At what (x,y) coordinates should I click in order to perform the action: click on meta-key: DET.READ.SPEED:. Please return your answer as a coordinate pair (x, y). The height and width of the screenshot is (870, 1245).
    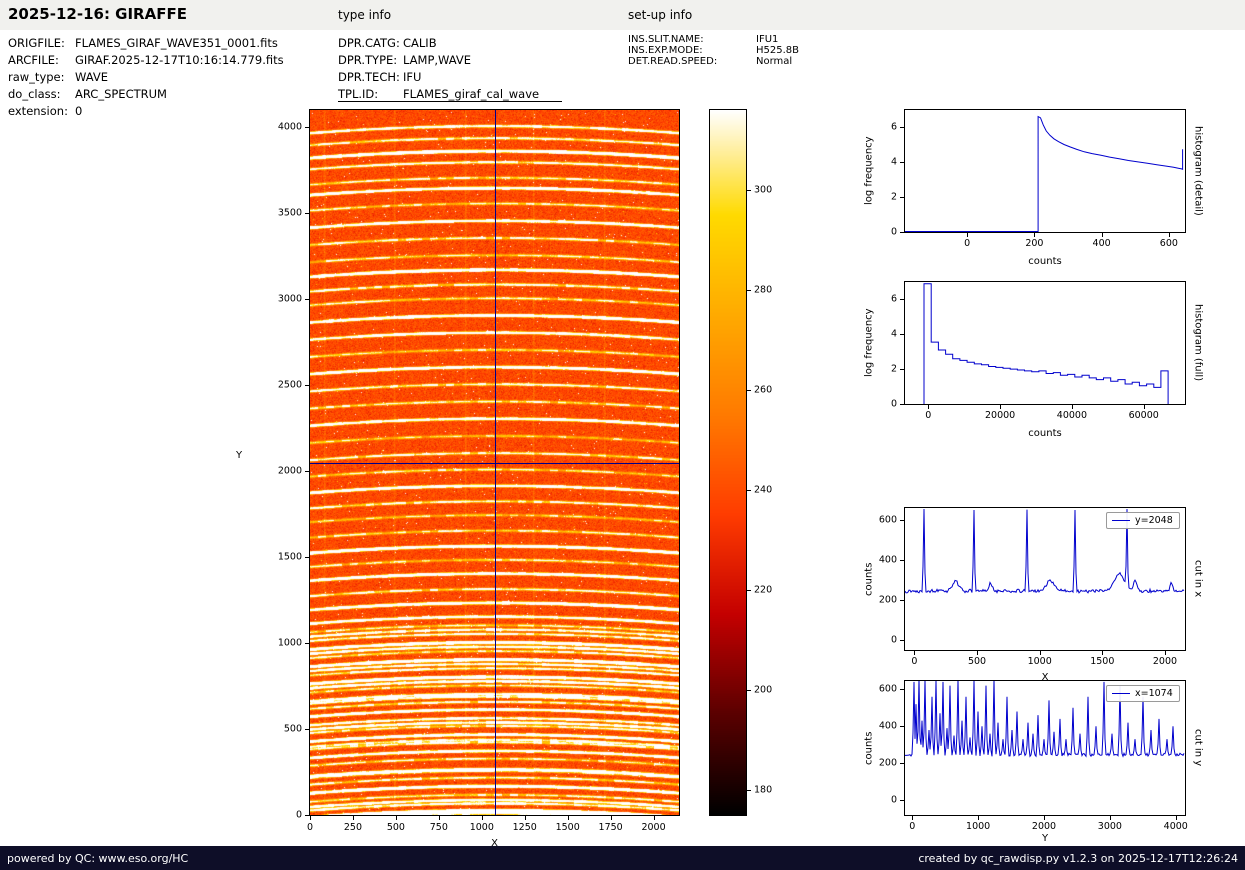
    Looking at the image, I should click on (673, 61).